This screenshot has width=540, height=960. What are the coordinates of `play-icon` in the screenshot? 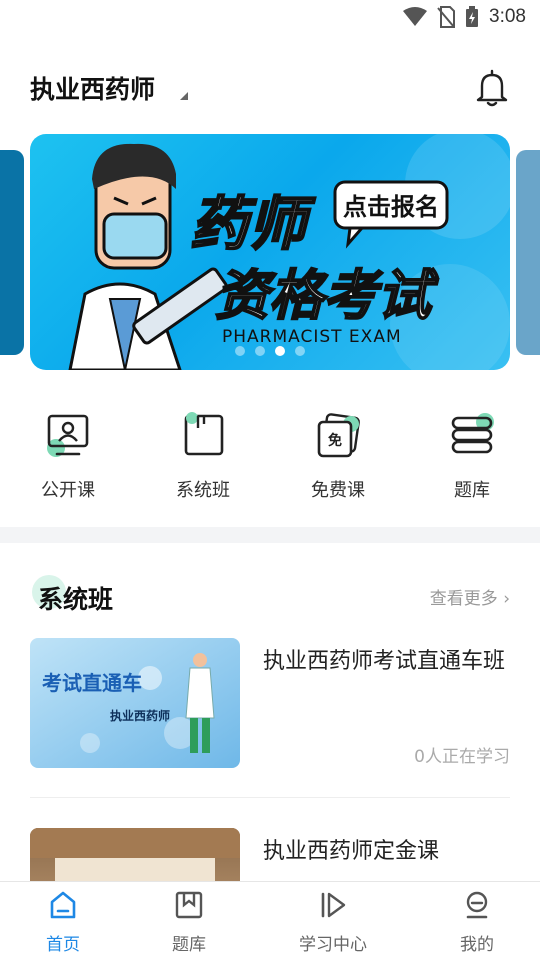 It's located at (333, 905).